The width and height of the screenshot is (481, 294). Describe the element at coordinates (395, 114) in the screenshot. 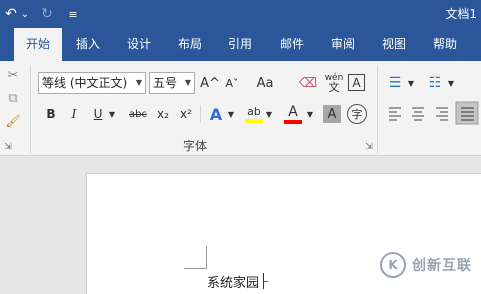

I see `align-left-icon` at that location.